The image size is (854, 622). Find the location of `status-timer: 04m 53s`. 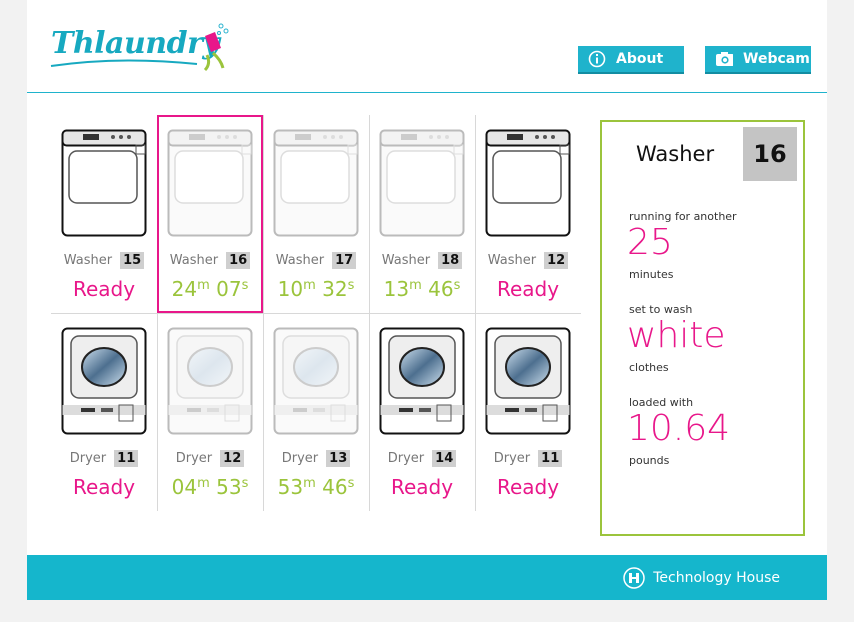

status-timer: 04m 53s is located at coordinates (210, 487).